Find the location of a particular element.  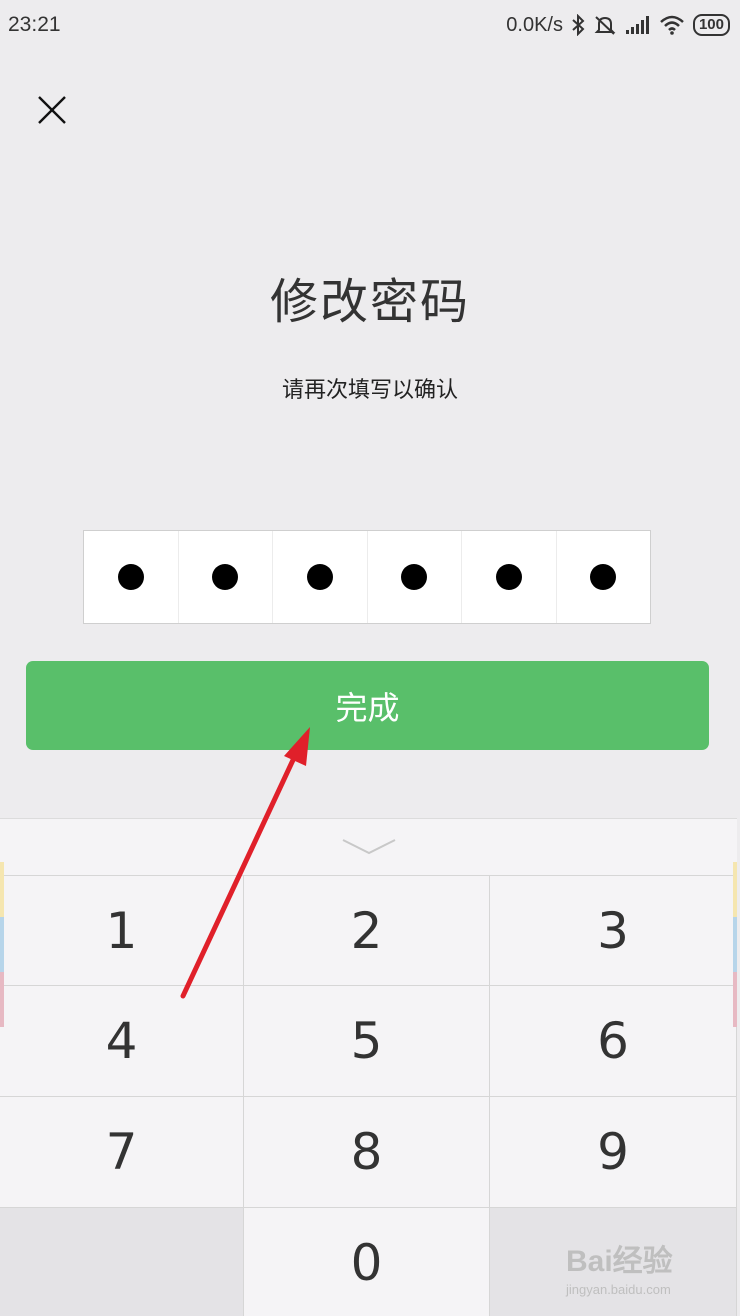

watermark-brand: Bai经验 is located at coordinates (619, 1261).